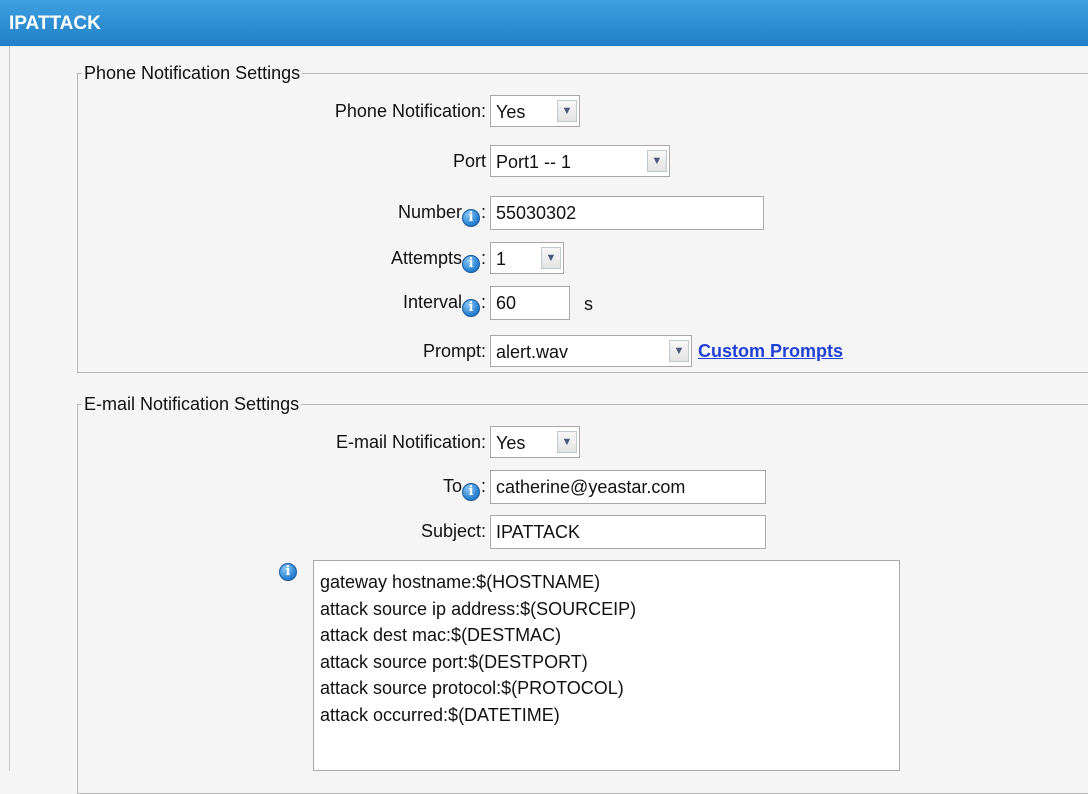  Describe the element at coordinates (511, 443) in the screenshot. I see `email-notification-value: Yes` at that location.